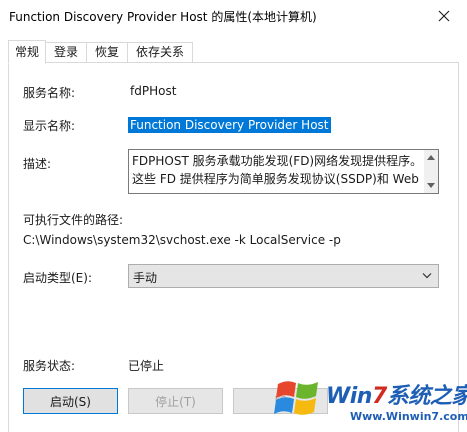  Describe the element at coordinates (67, 52) in the screenshot. I see `tab-logon: 登录` at that location.